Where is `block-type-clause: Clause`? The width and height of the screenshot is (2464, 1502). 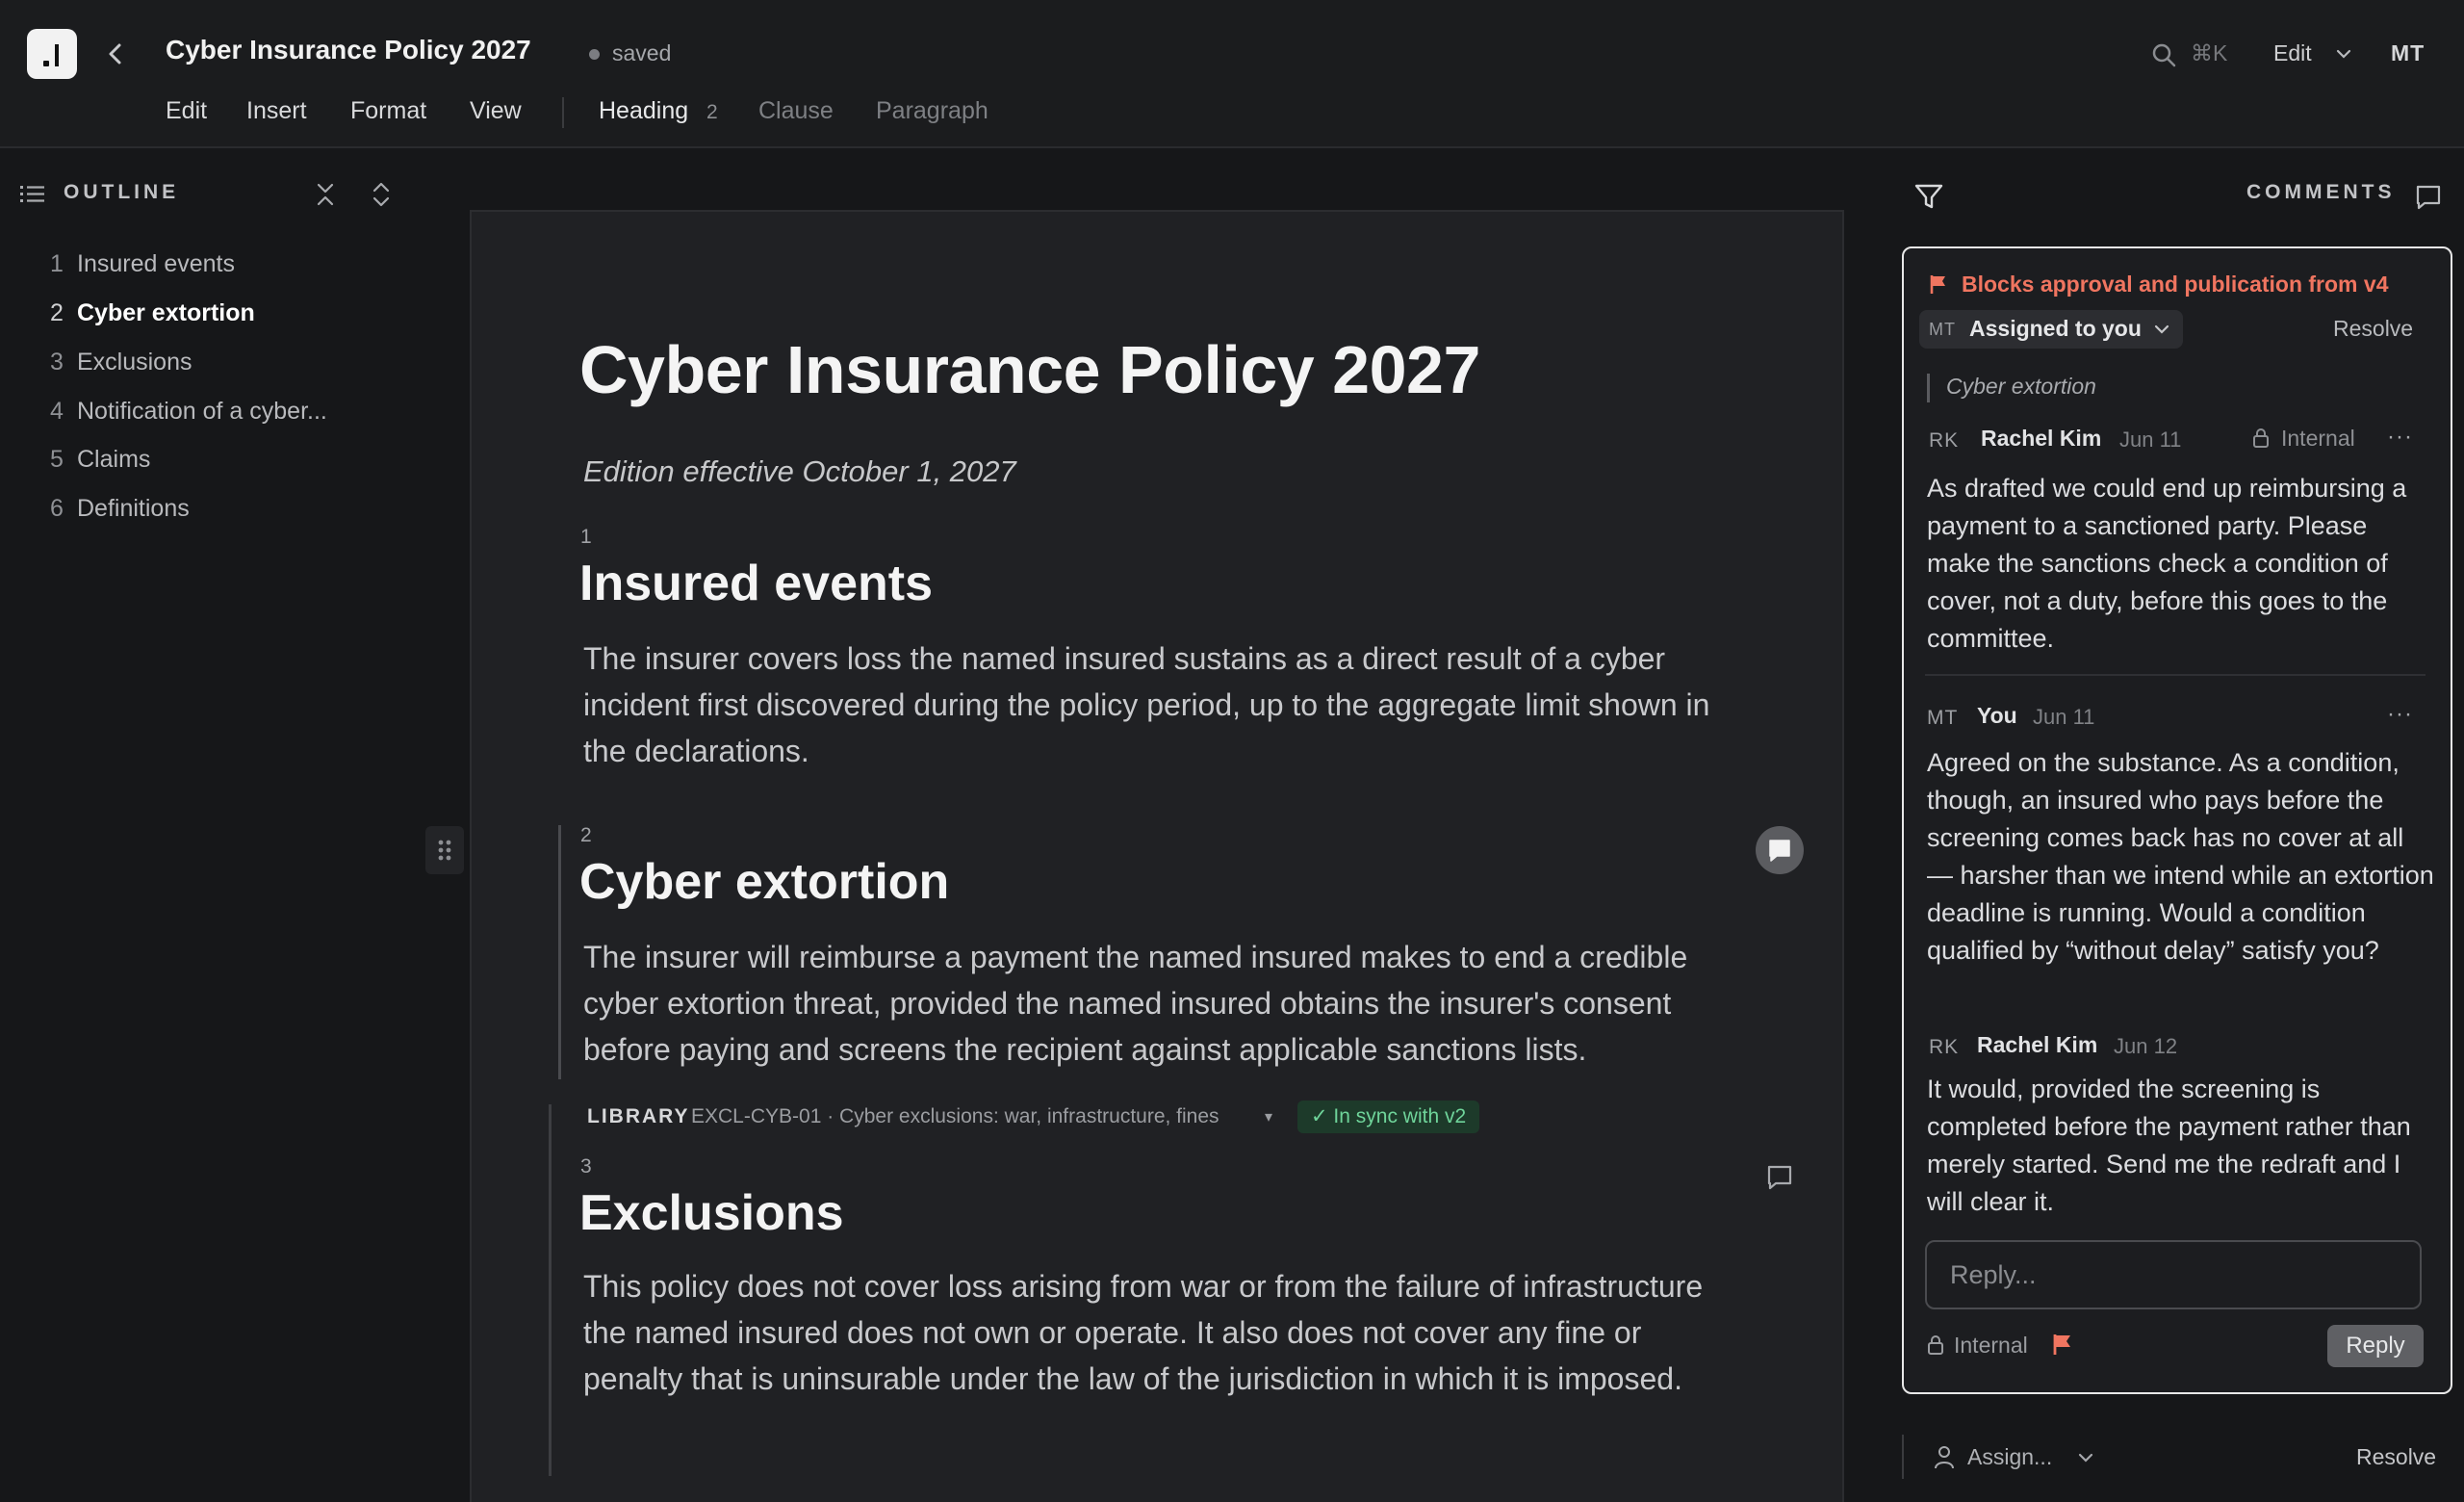 block-type-clause: Clause is located at coordinates (796, 111).